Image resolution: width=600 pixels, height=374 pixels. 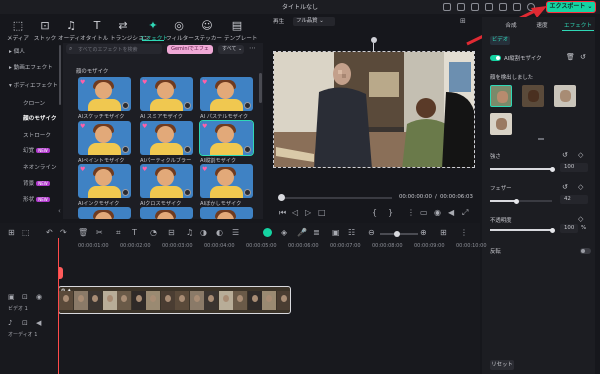 What do you see at coordinates (447, 7) in the screenshot?
I see `send-icon` at bounding box center [447, 7].